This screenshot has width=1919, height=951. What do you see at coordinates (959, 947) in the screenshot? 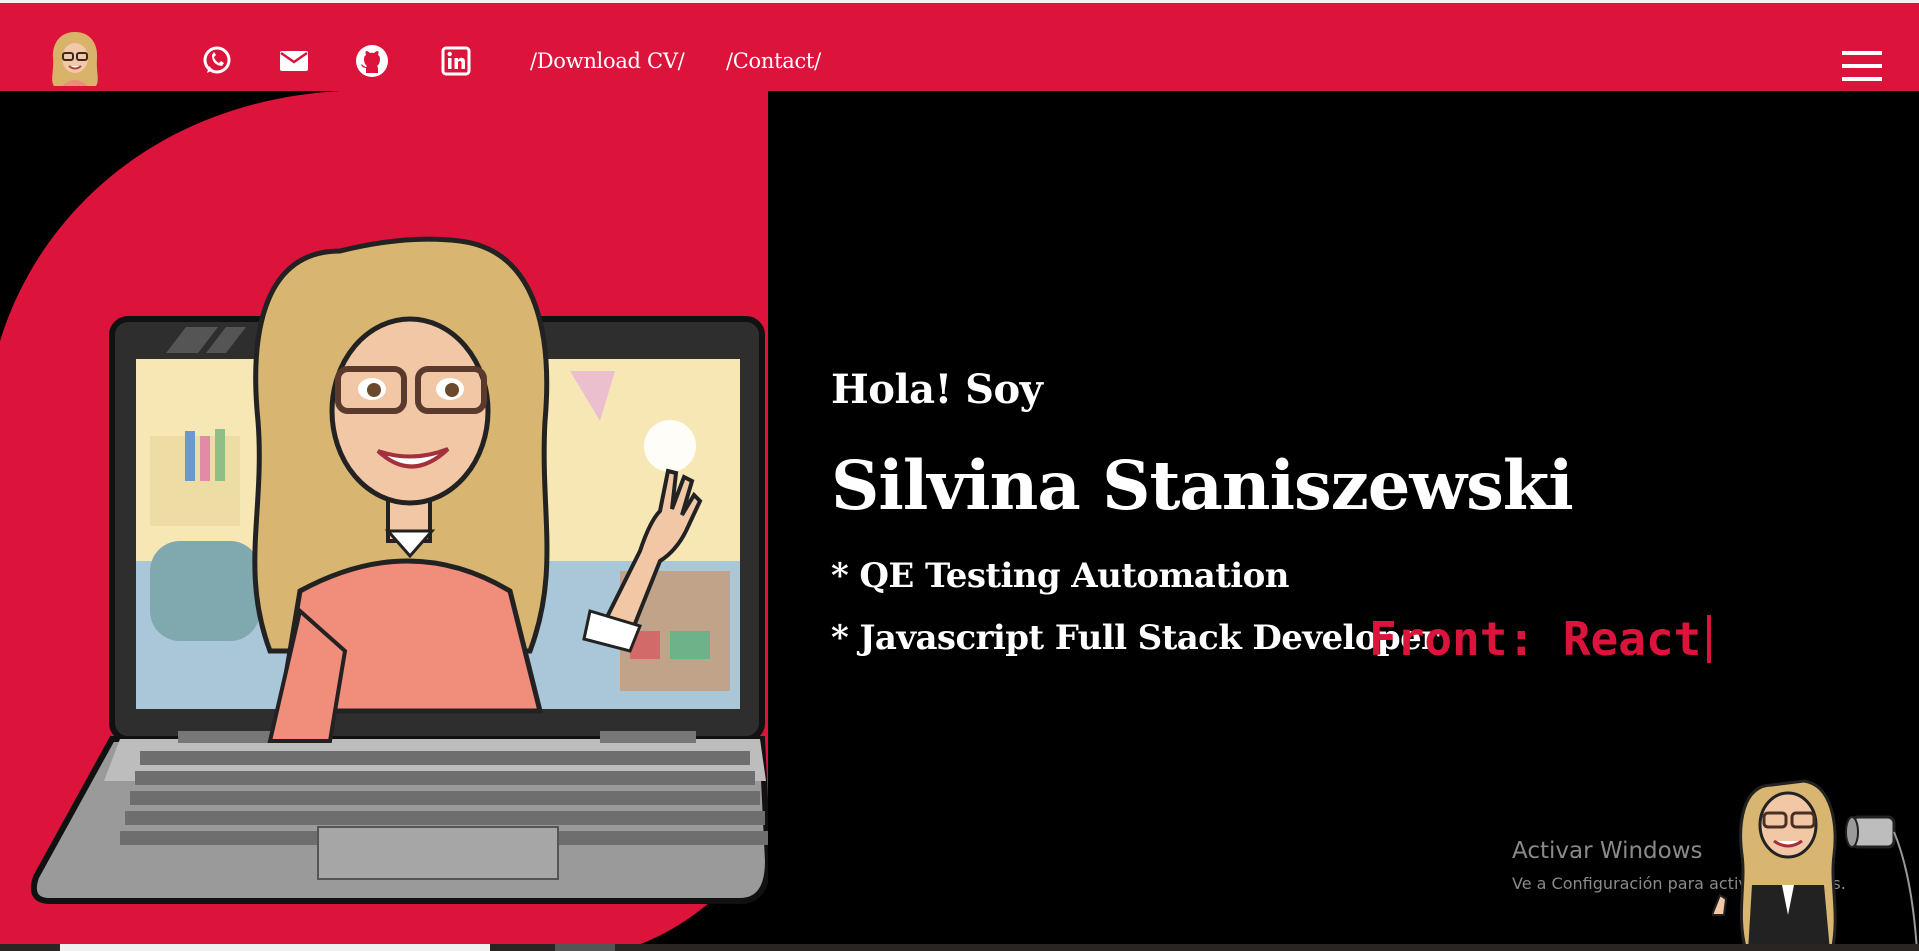
I see `bottom-scroll-strip` at bounding box center [959, 947].